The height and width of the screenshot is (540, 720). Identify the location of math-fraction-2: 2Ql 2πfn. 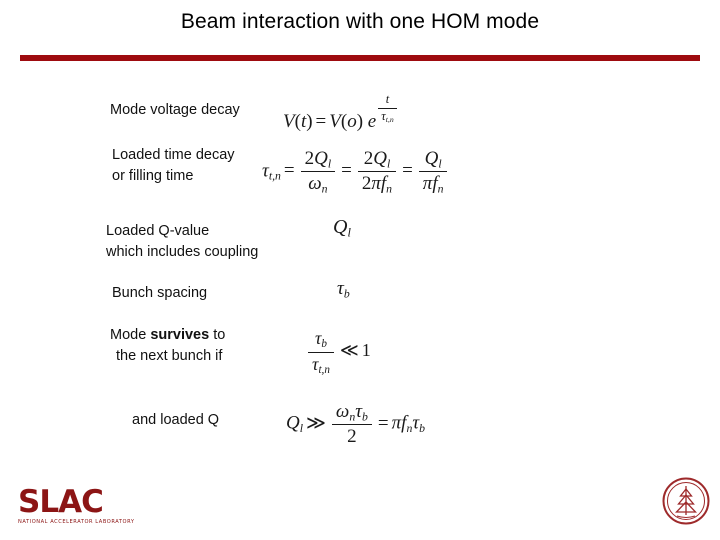
(377, 172).